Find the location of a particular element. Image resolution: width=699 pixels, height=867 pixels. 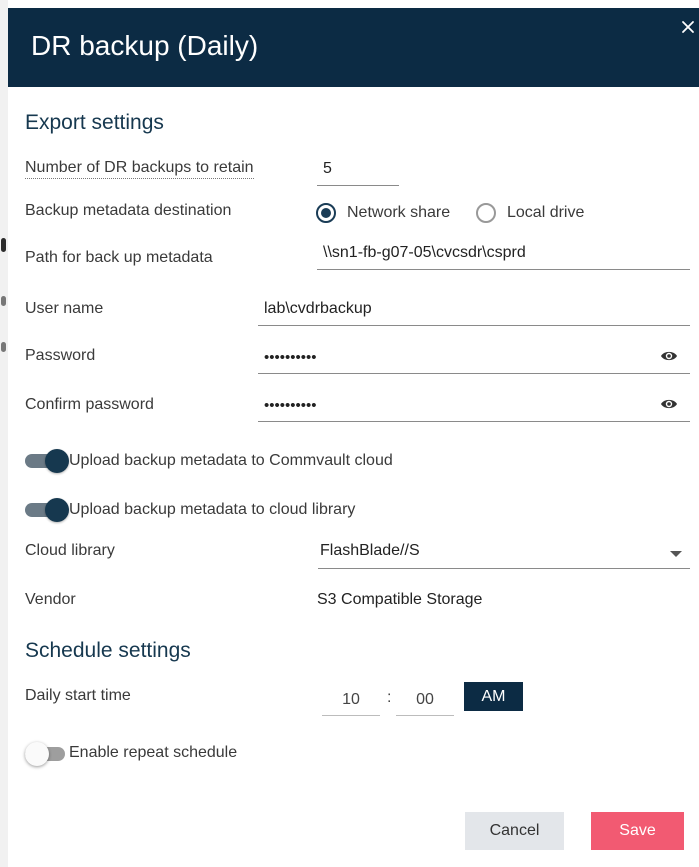

chevron-down-icon is located at coordinates (676, 554).